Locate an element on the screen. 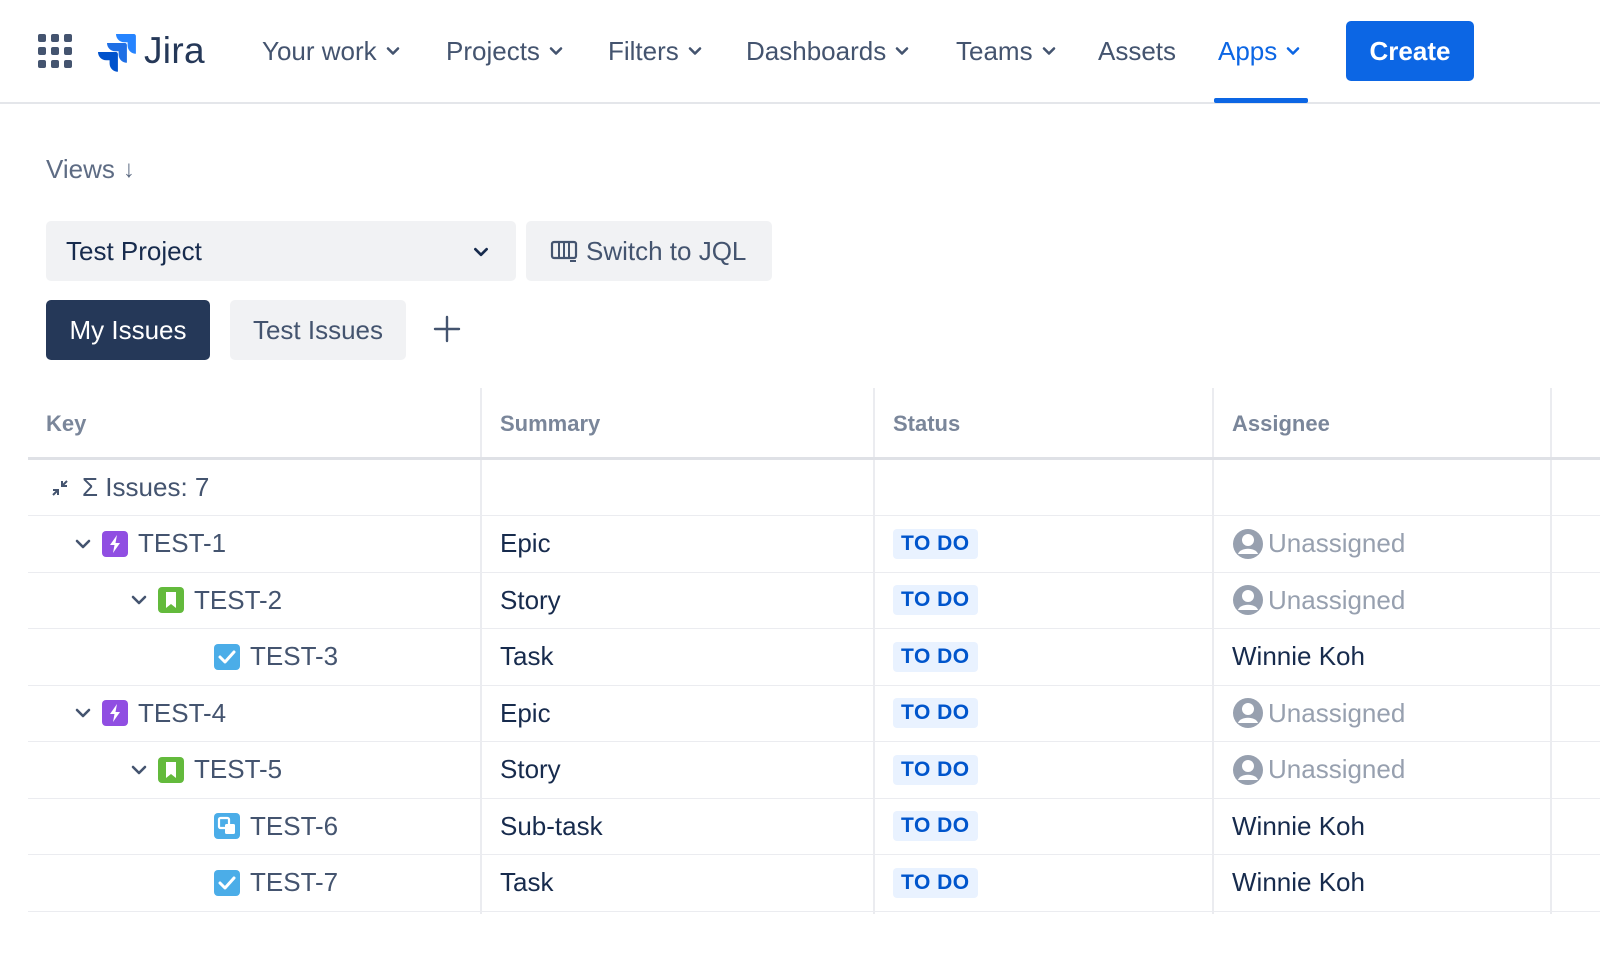 Image resolution: width=1600 pixels, height=960 pixels. jira-logo: Jira is located at coordinates (150, 51).